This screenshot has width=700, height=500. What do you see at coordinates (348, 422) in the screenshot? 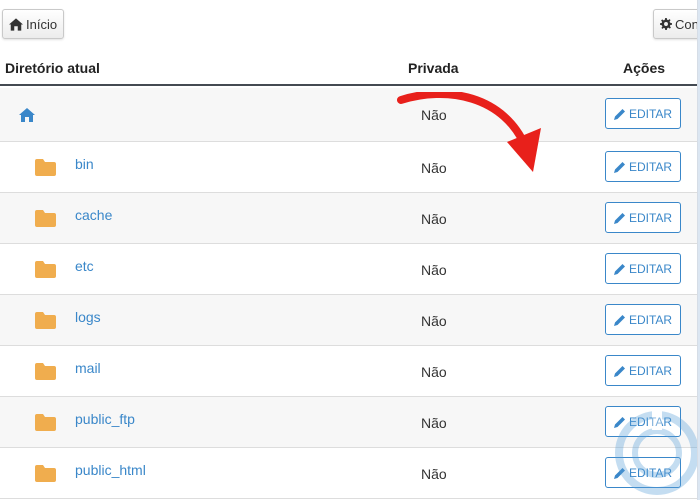
I see `table-row: public_ftp Não EDITAR` at bounding box center [348, 422].